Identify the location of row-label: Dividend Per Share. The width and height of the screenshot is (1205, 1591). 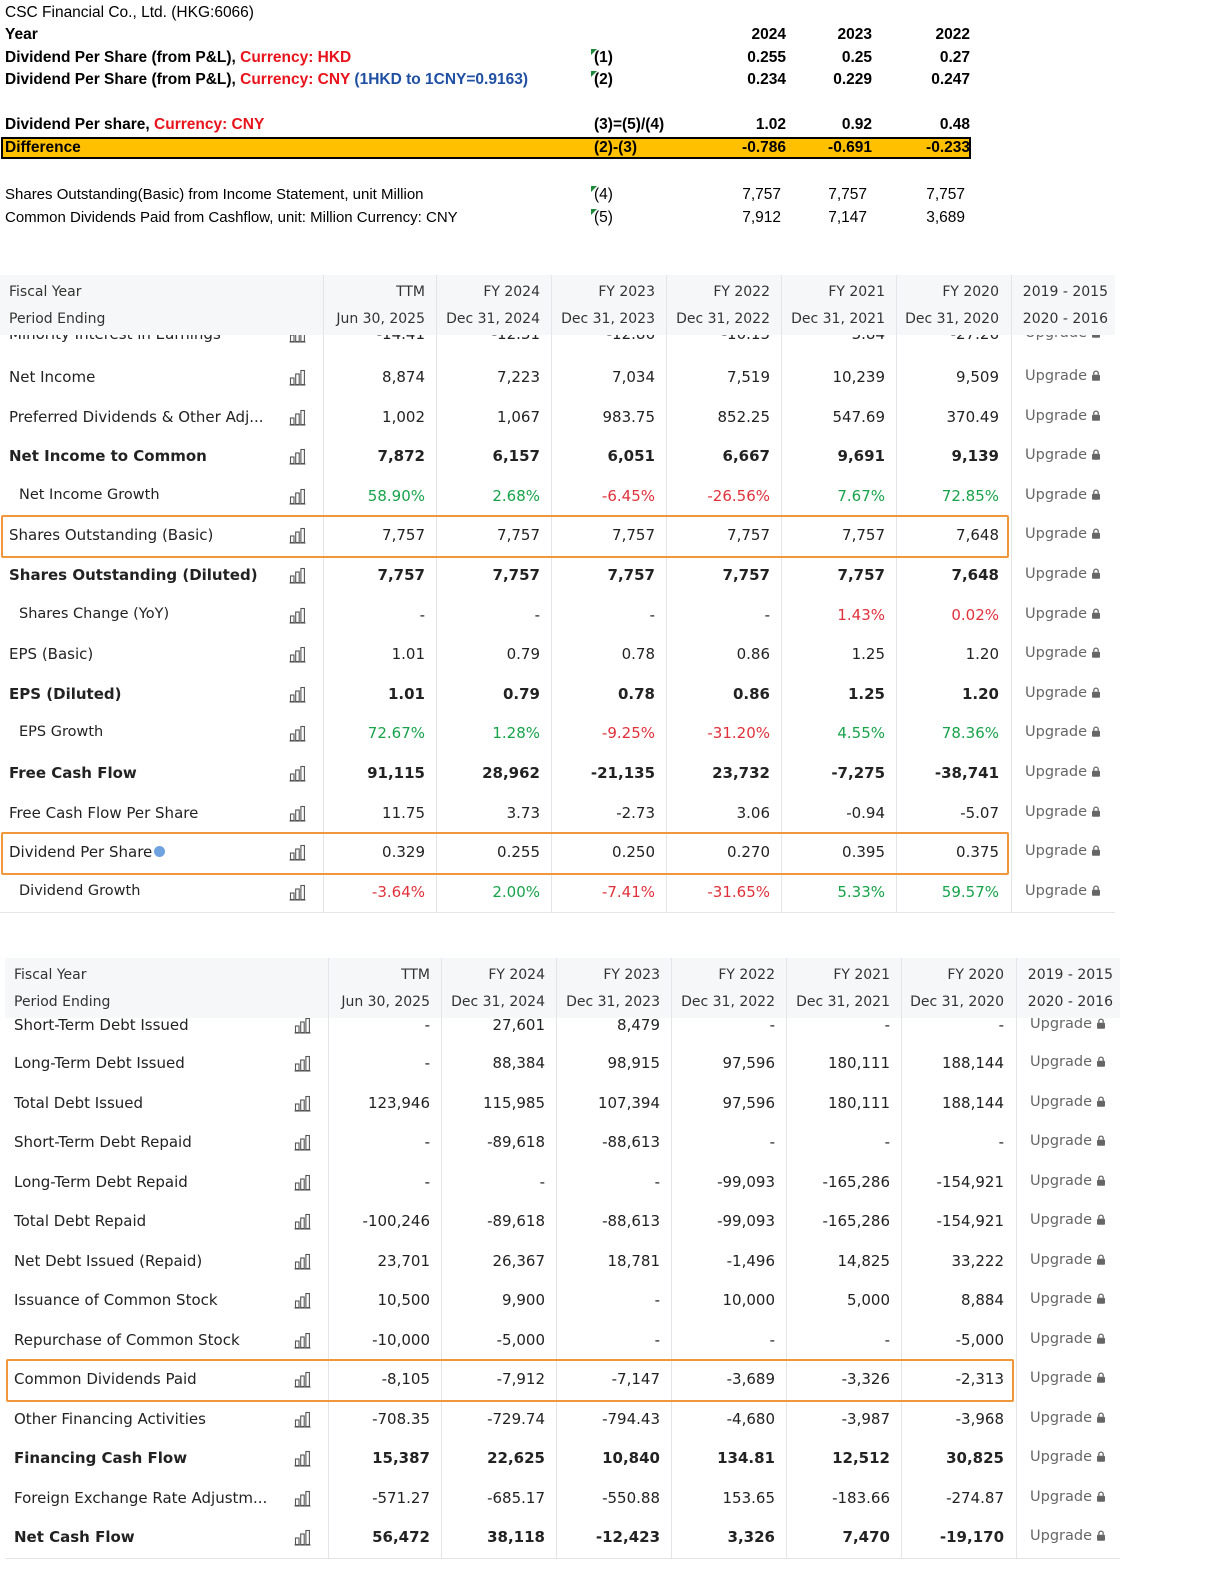
(87, 852).